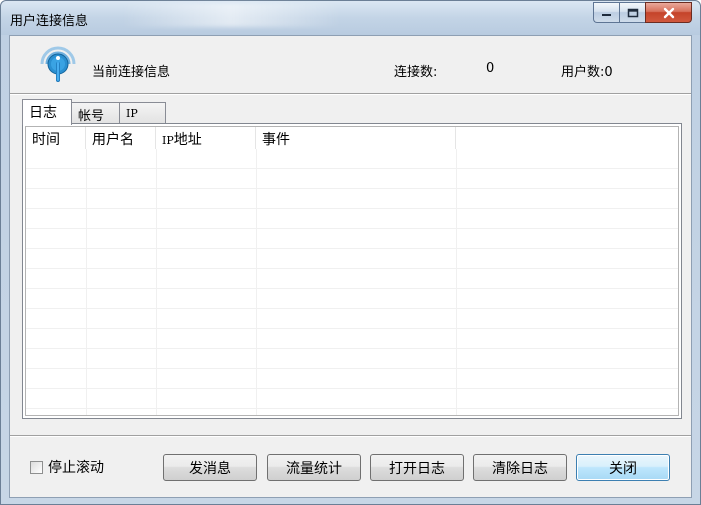 The image size is (701, 505). Describe the element at coordinates (417, 467) in the screenshot. I see `open-log-button: 打开日志` at that location.